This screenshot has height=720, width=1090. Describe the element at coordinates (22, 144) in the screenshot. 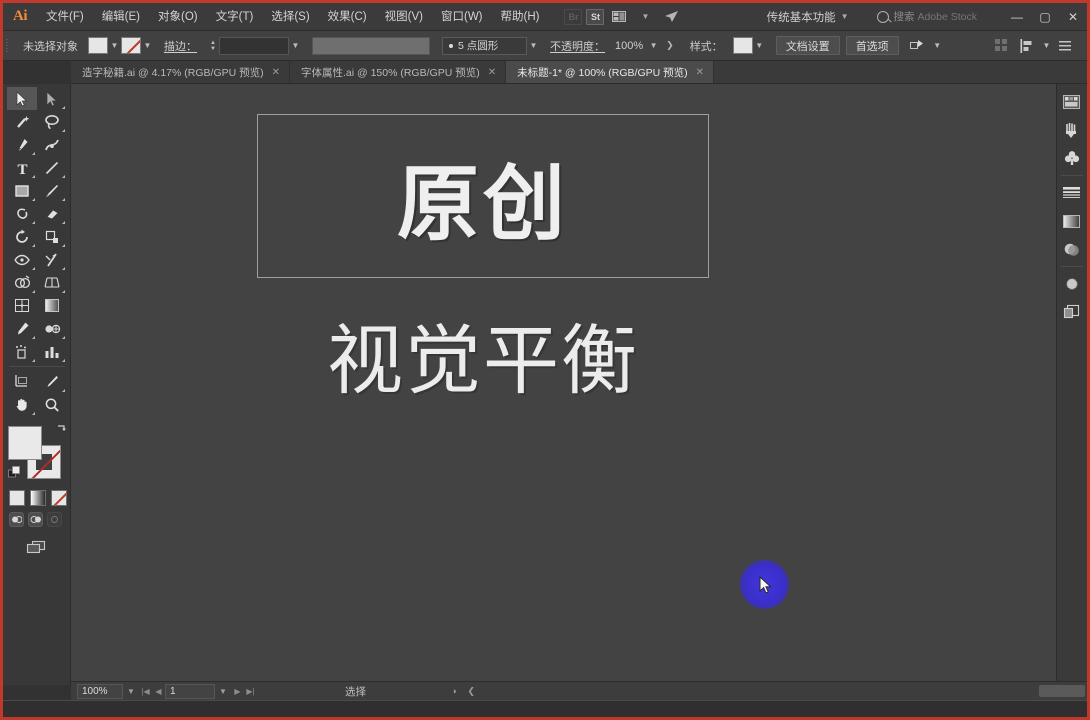

I see `pen-tool` at that location.